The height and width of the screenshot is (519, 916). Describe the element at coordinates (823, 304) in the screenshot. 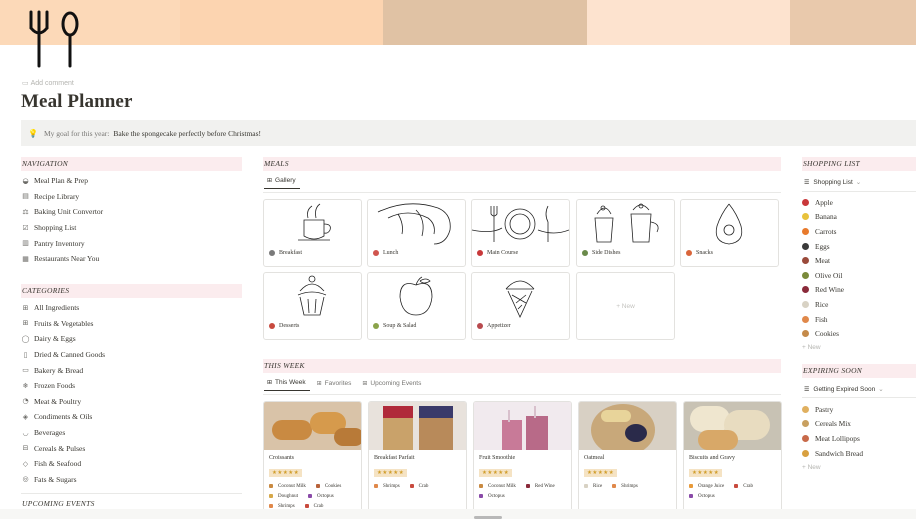

I see `shopping-item: Rice` at that location.